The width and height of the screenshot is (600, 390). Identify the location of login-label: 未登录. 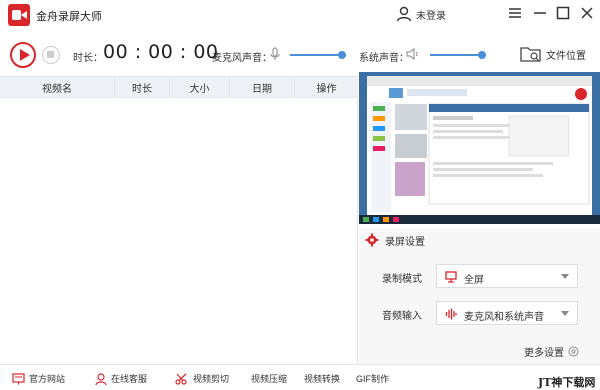
(431, 16).